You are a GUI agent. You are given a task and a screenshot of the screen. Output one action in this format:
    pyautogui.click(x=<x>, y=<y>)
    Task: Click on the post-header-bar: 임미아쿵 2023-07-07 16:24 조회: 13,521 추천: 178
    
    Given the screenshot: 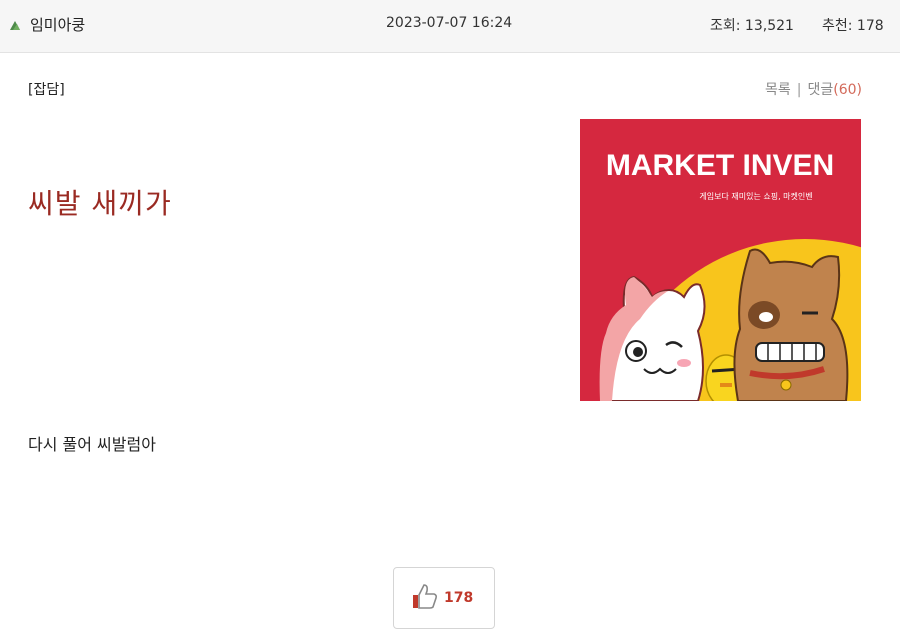 What is the action you would take?
    pyautogui.click(x=450, y=26)
    